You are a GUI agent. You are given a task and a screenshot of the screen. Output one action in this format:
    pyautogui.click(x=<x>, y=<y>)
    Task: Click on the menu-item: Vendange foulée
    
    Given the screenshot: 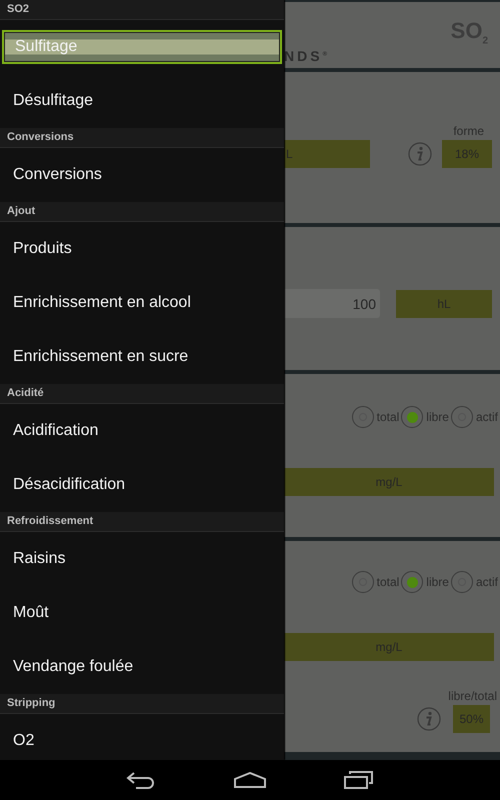 What is the action you would take?
    pyautogui.click(x=142, y=667)
    